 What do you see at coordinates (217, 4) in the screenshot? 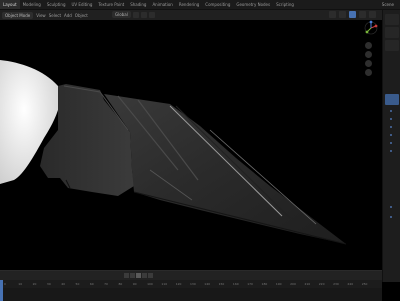
I see `tab-compositing: Compositing` at bounding box center [217, 4].